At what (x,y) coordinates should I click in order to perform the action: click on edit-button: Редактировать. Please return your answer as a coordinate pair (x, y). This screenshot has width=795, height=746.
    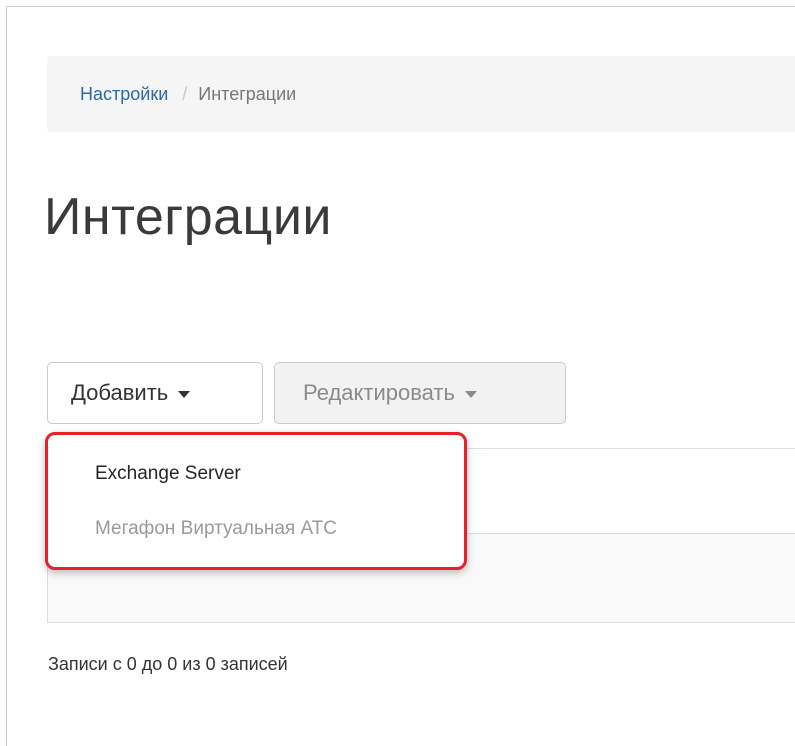
    Looking at the image, I should click on (420, 393).